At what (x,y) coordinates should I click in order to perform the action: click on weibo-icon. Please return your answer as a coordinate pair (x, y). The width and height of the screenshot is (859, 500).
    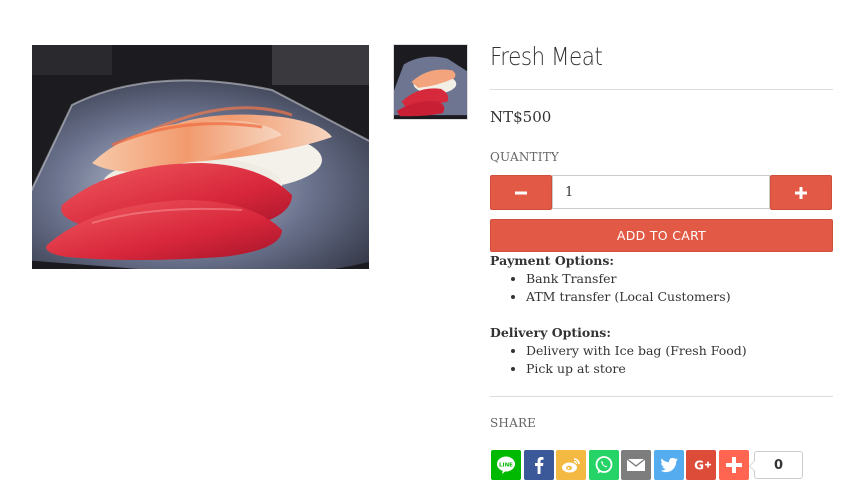
    Looking at the image, I should click on (571, 465).